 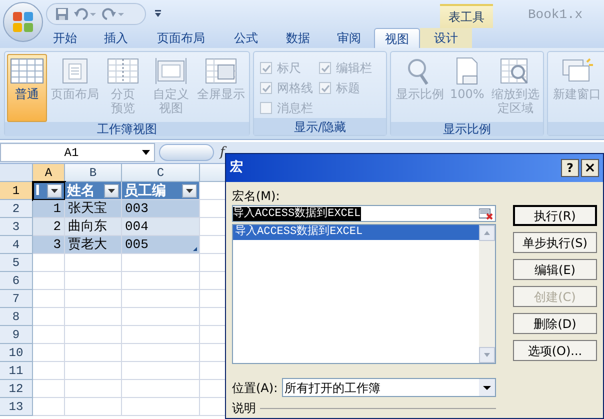 What do you see at coordinates (16, 281) in the screenshot?
I see `row-header: 6` at bounding box center [16, 281].